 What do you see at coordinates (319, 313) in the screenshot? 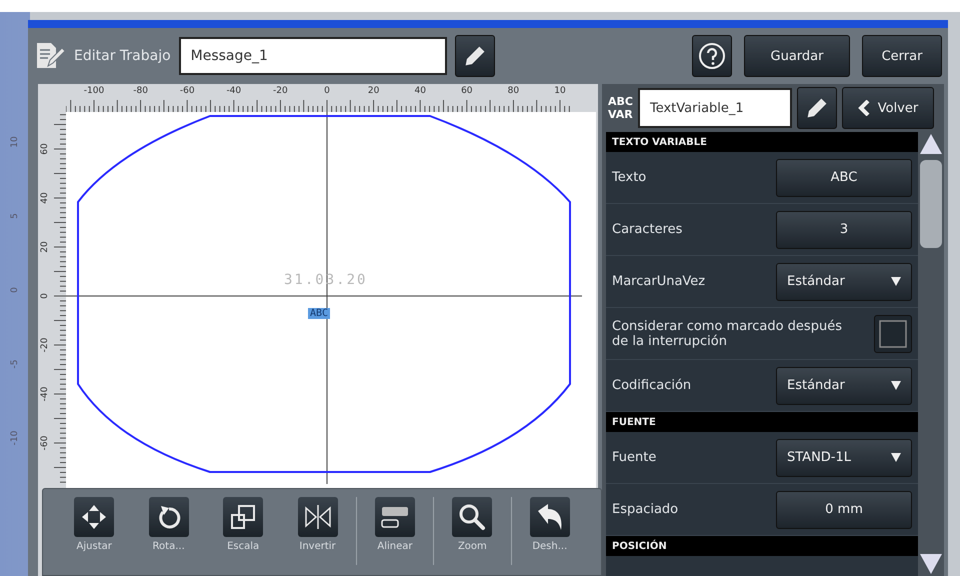
I see `canvas-text: ABC` at bounding box center [319, 313].